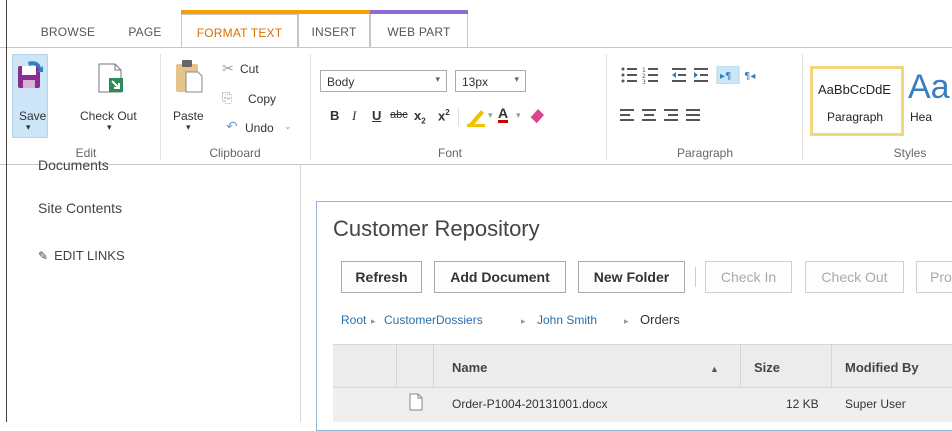  What do you see at coordinates (262, 99) in the screenshot?
I see `copy-button: Copy` at bounding box center [262, 99].